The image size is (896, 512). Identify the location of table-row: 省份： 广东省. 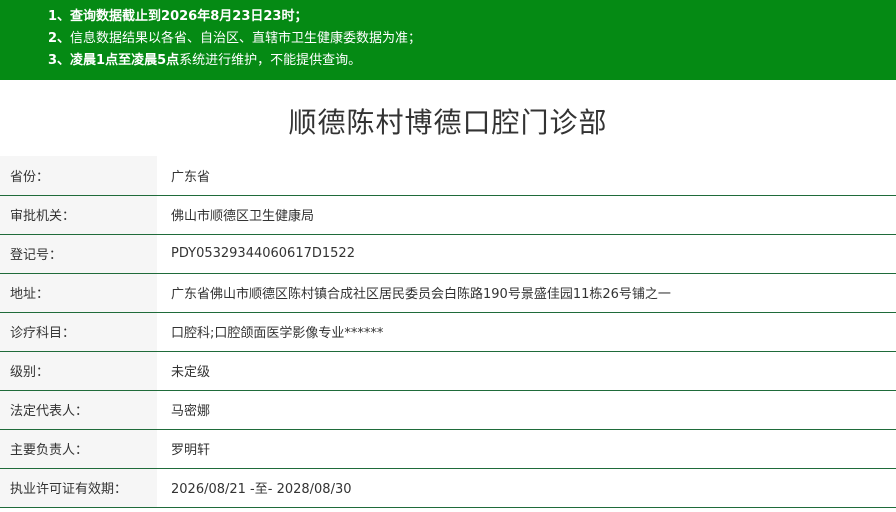
(448, 176).